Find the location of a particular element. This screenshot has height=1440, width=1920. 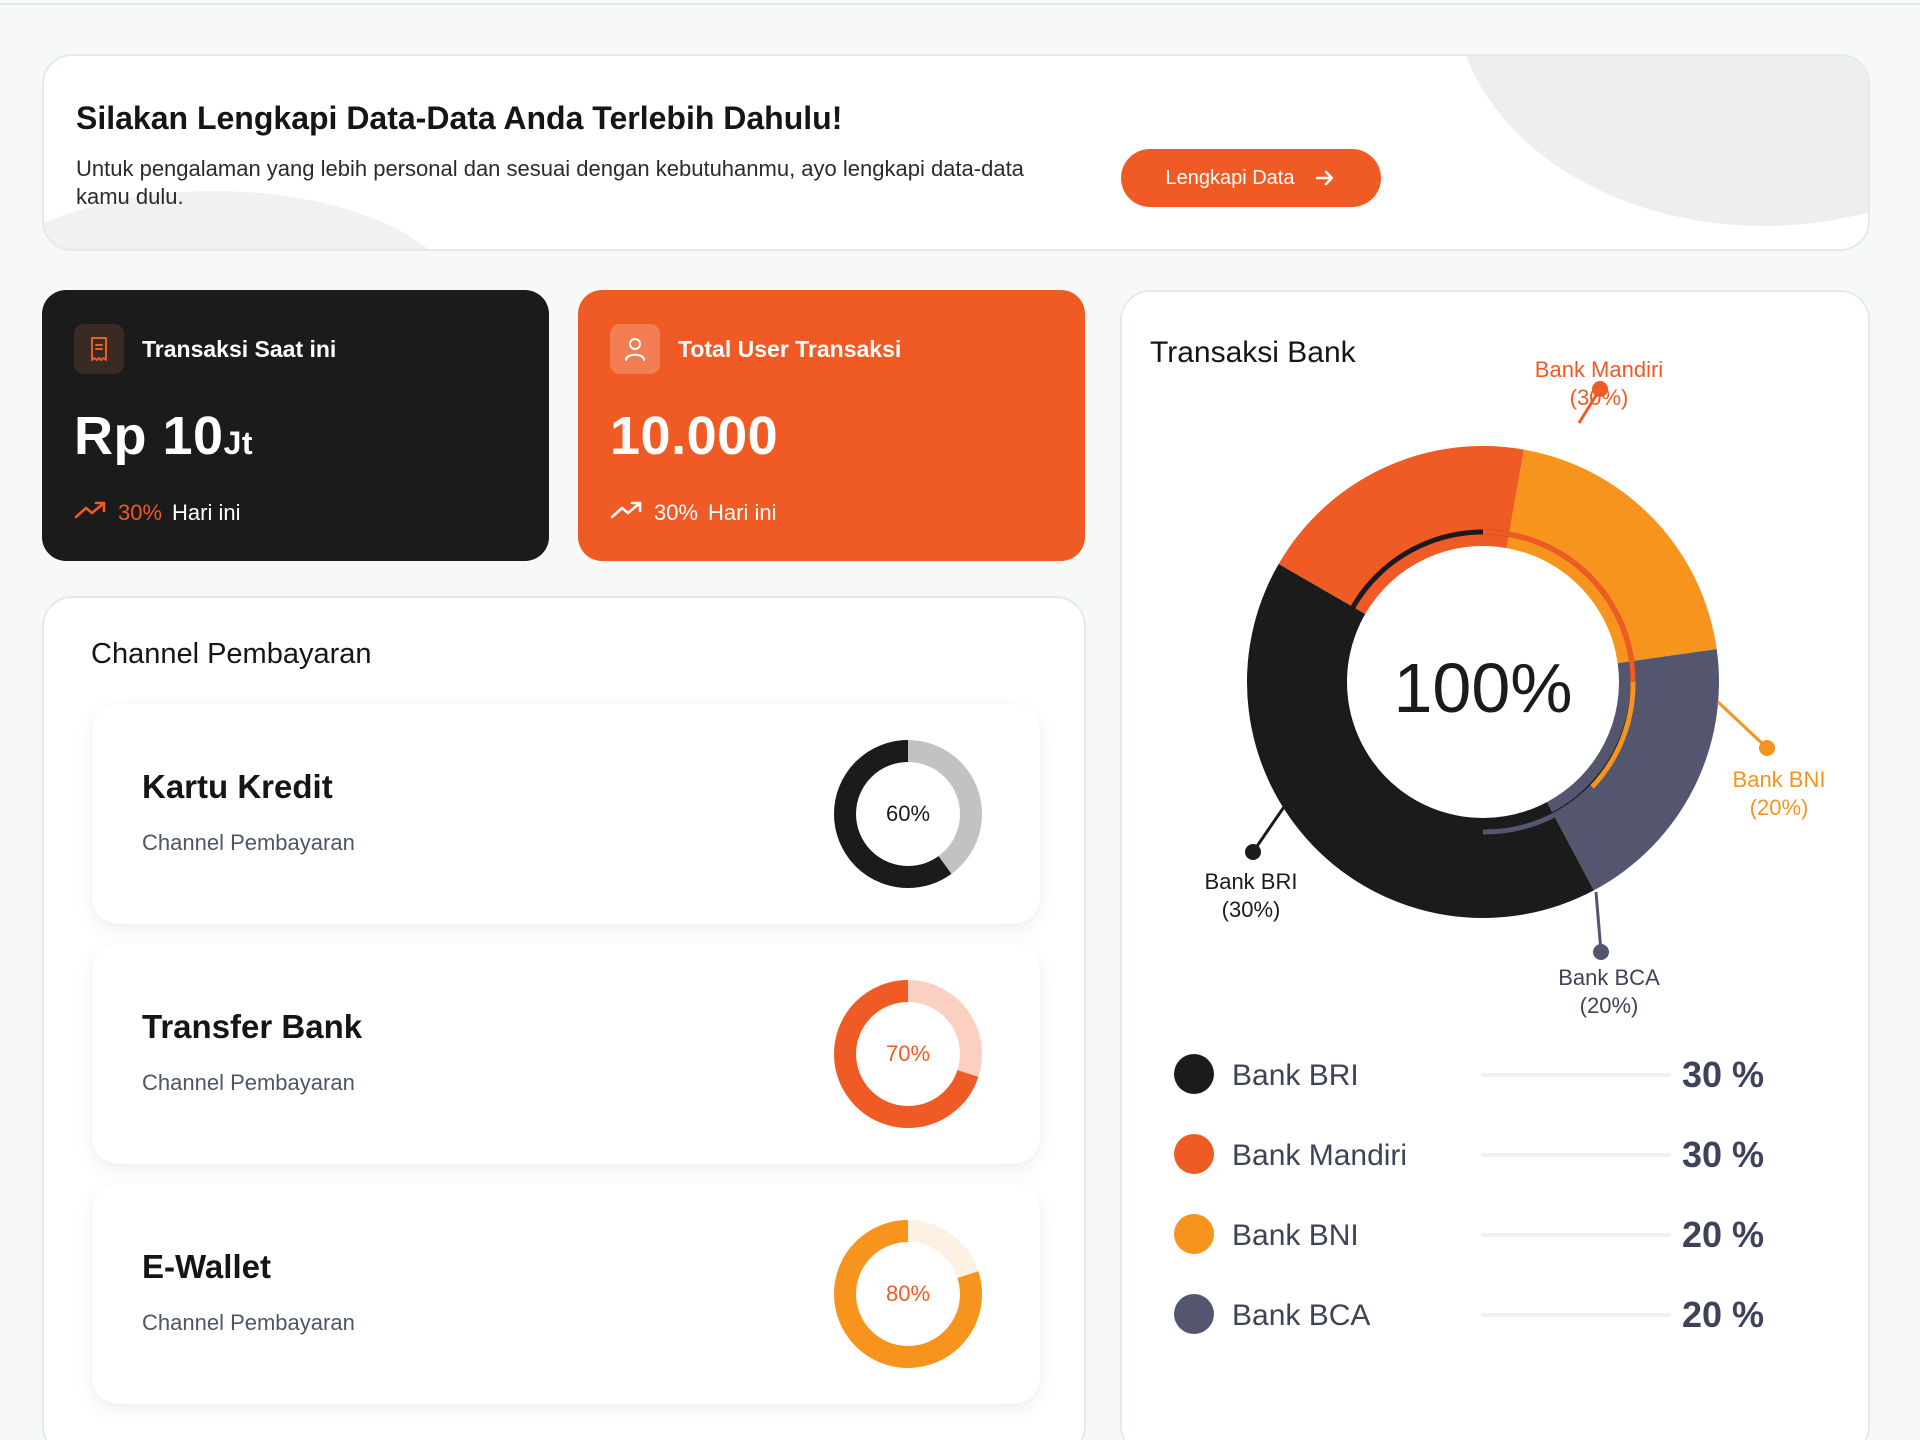

legend-name: Bank BCA is located at coordinates (1301, 1315).